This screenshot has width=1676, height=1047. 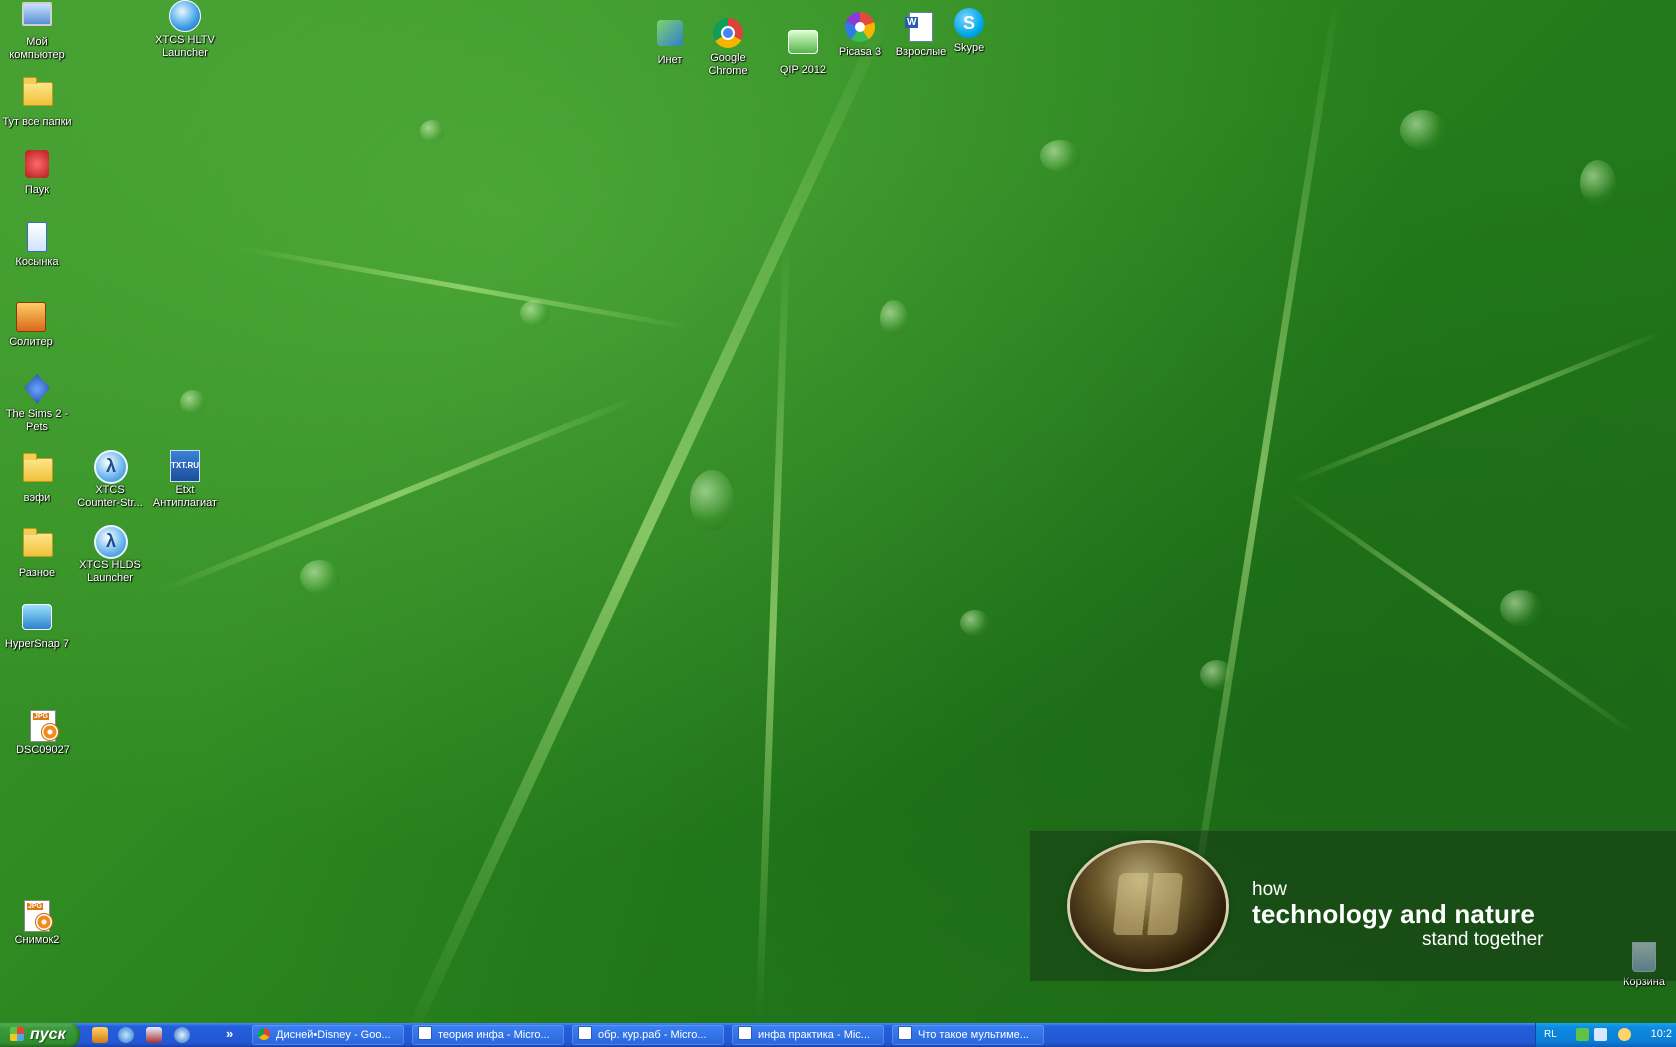 What do you see at coordinates (37, 625) in the screenshot?
I see `desktop-icon-hypersnap: HyperSnap 7` at bounding box center [37, 625].